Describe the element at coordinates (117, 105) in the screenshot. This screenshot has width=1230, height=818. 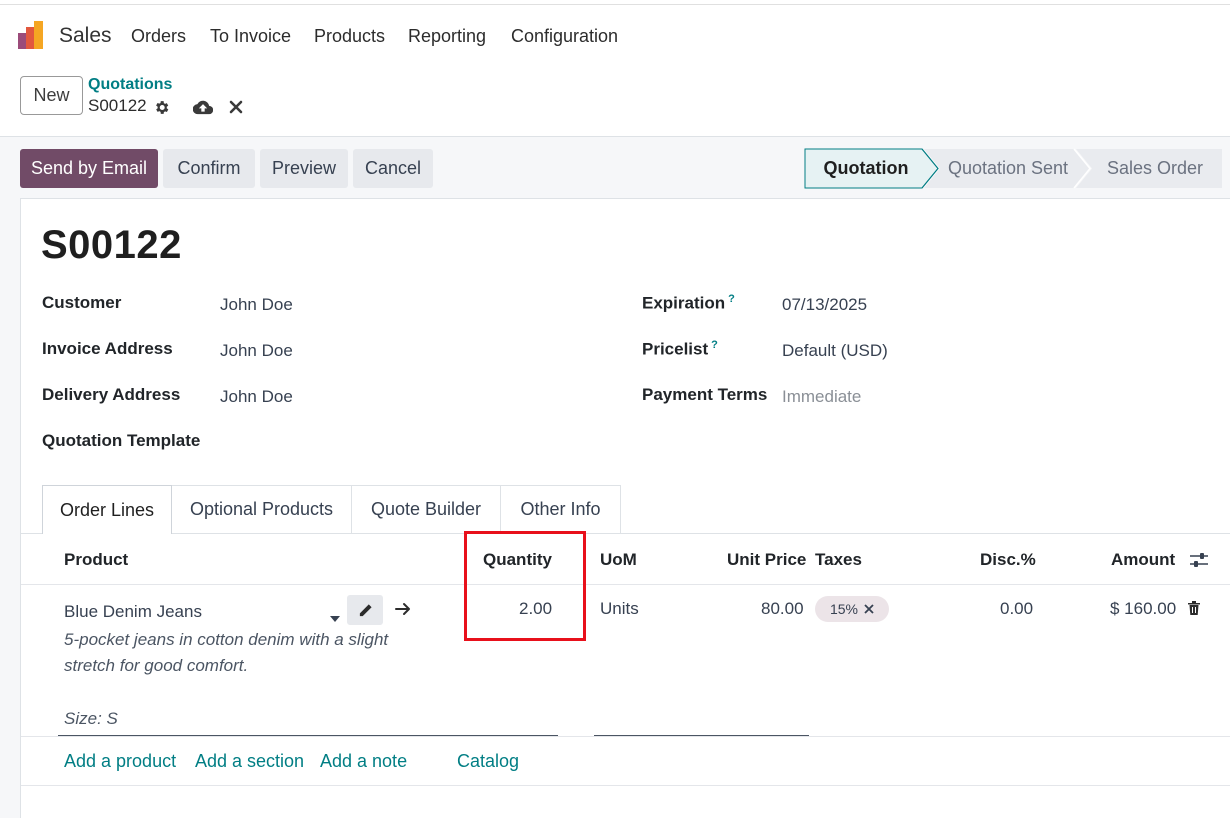
I see `breadcrumb-record-name: S00122` at that location.